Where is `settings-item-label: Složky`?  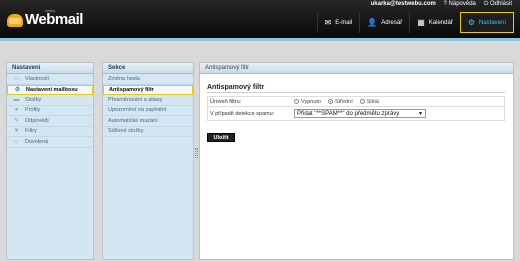
settings-item-label: Složky is located at coordinates (33, 99).